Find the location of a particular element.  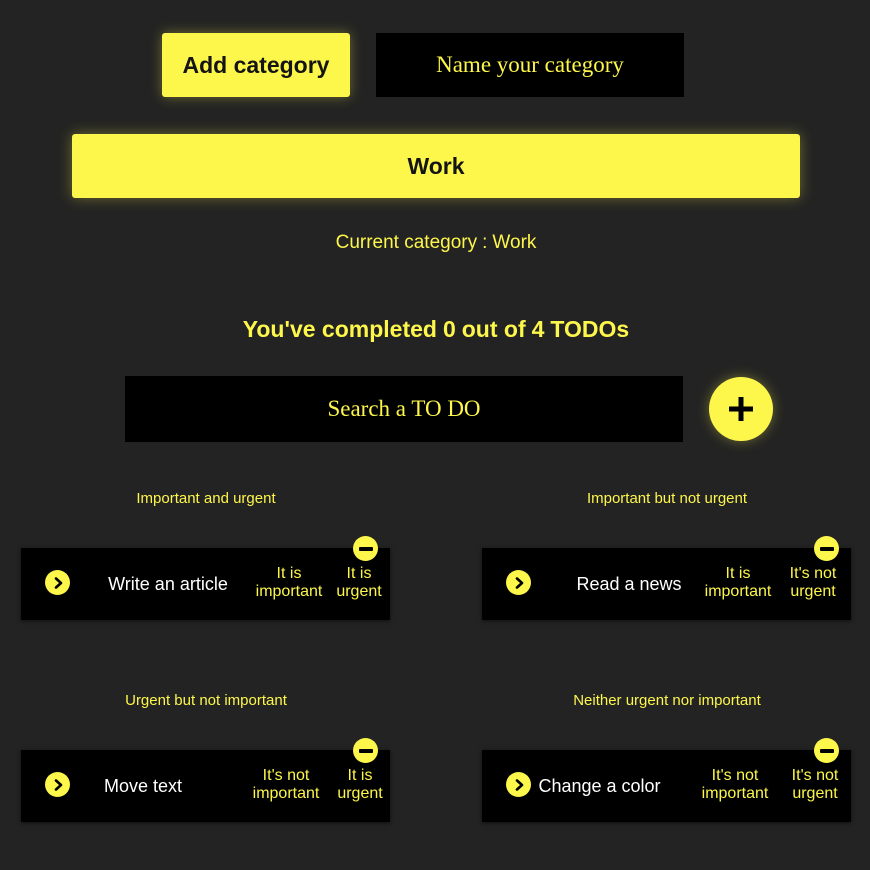

add-category-button: Add category is located at coordinates (256, 65).